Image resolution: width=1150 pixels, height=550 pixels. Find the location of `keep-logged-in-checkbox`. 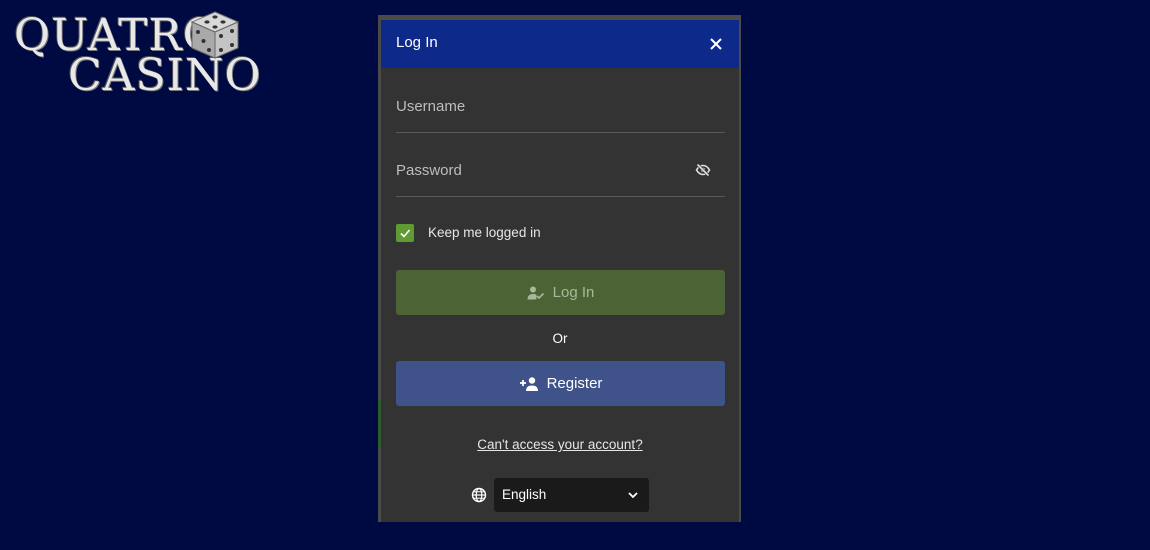

keep-logged-in-checkbox is located at coordinates (405, 233).